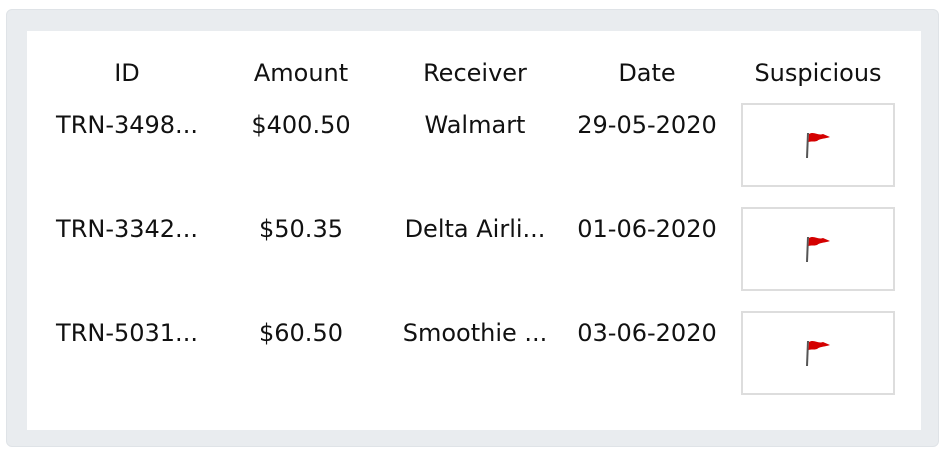  I want to click on transaction-amount: $50.35, so click(301, 229).